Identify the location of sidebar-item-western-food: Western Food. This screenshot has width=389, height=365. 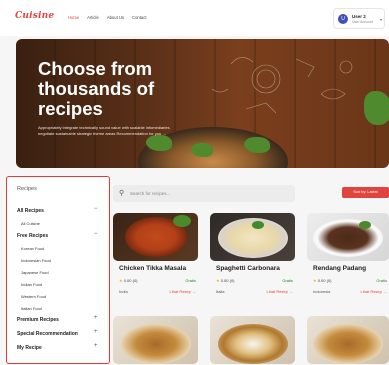
(33, 296).